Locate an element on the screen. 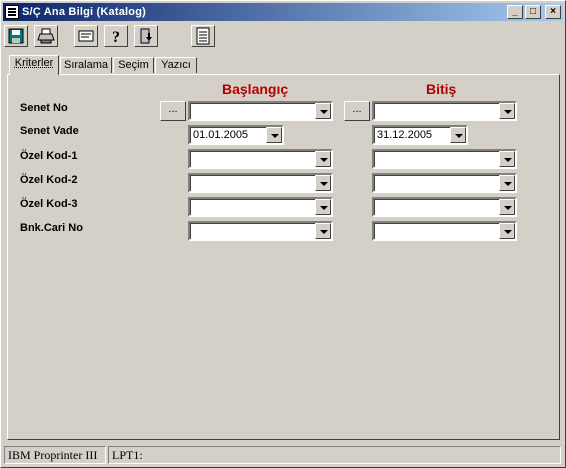 The height and width of the screenshot is (468, 566). title-bar: S/Ç Ana Bilgi (Katalog) _ □ × is located at coordinates (283, 12).